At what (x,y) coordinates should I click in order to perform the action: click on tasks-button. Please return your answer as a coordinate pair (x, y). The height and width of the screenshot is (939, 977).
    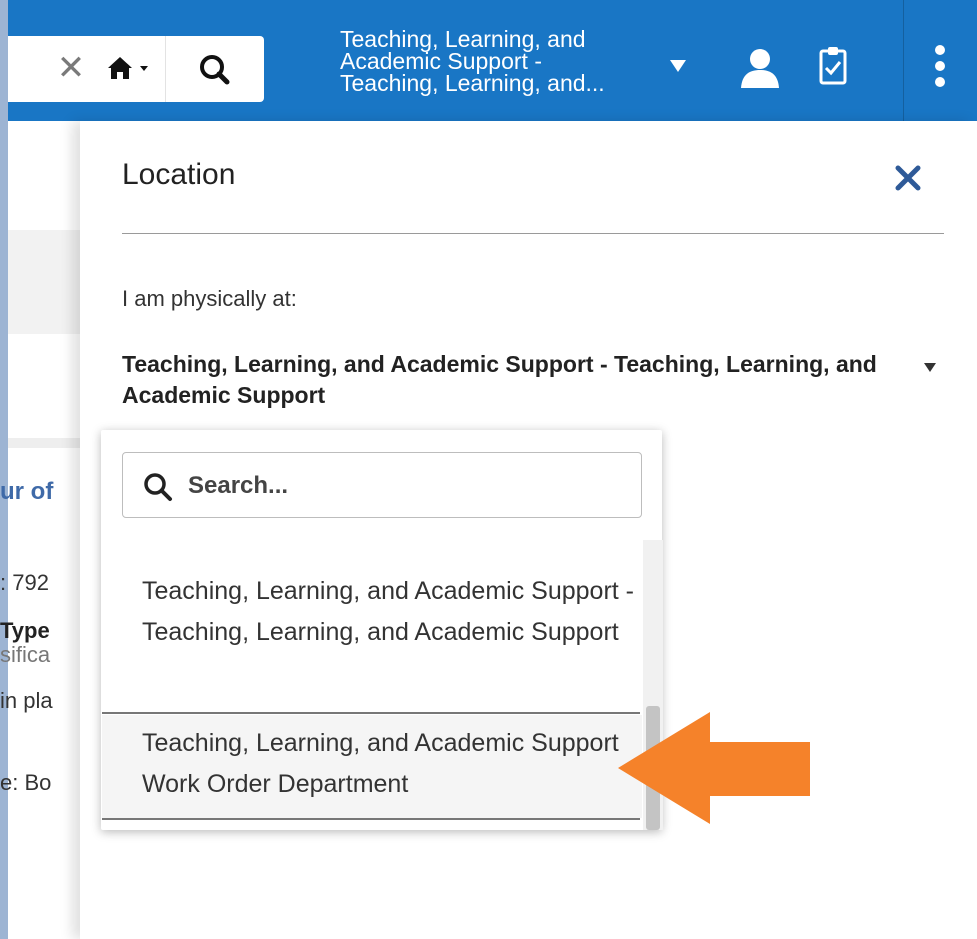
    Looking at the image, I should click on (833, 66).